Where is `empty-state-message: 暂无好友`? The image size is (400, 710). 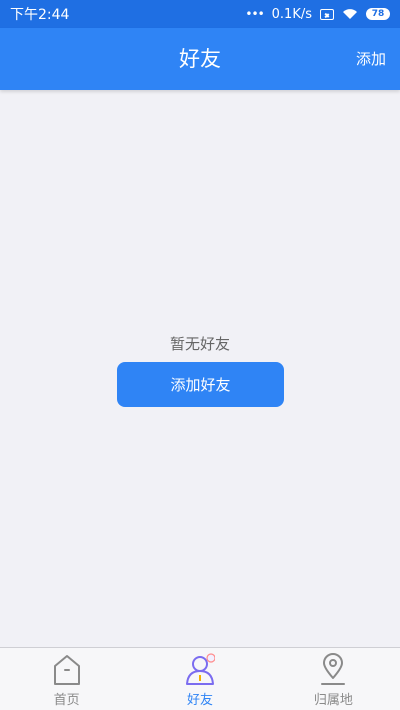
empty-state-message: 暂无好友 is located at coordinates (199, 344).